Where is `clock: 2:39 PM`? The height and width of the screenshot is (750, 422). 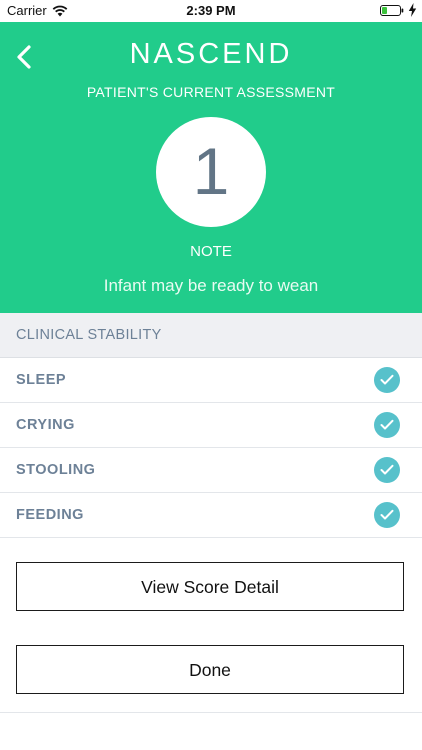 clock: 2:39 PM is located at coordinates (211, 10).